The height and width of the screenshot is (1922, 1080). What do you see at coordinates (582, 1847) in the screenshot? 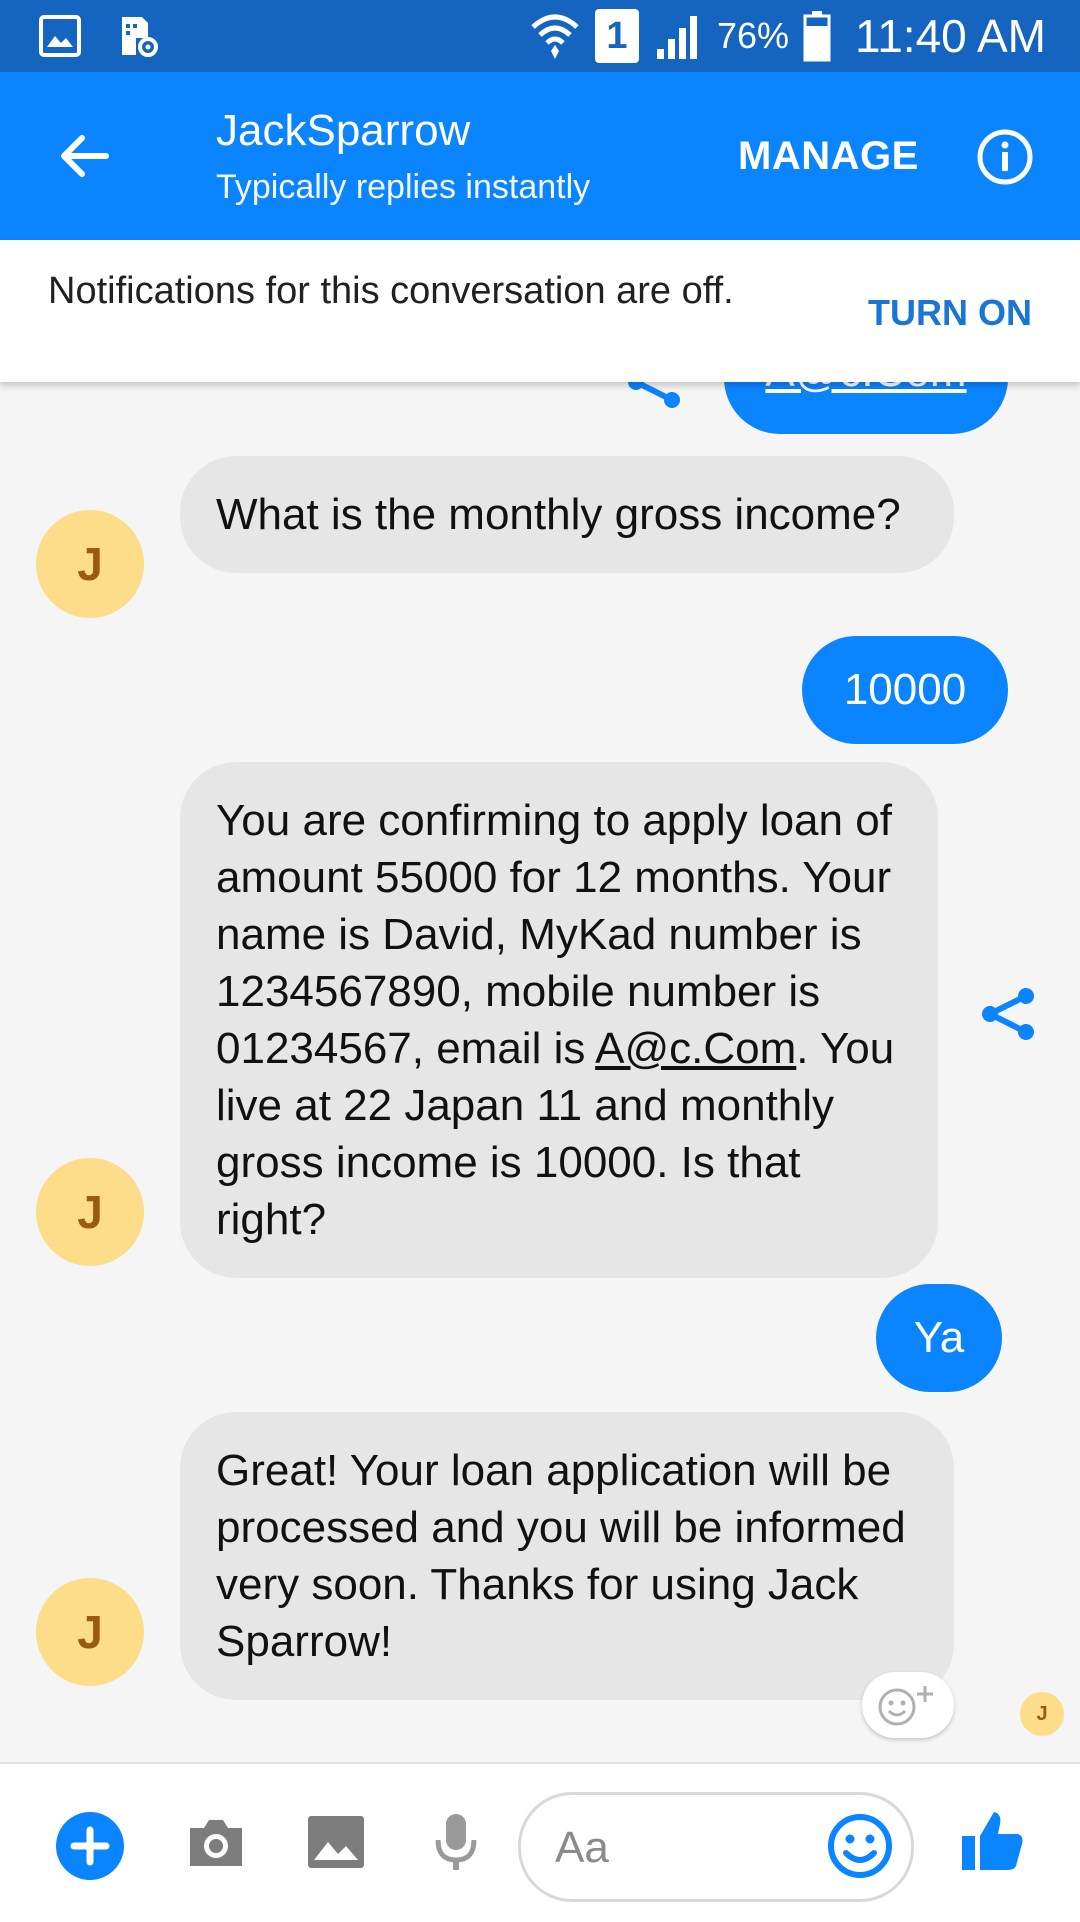
I see `message-input-placeholder: Aa` at bounding box center [582, 1847].